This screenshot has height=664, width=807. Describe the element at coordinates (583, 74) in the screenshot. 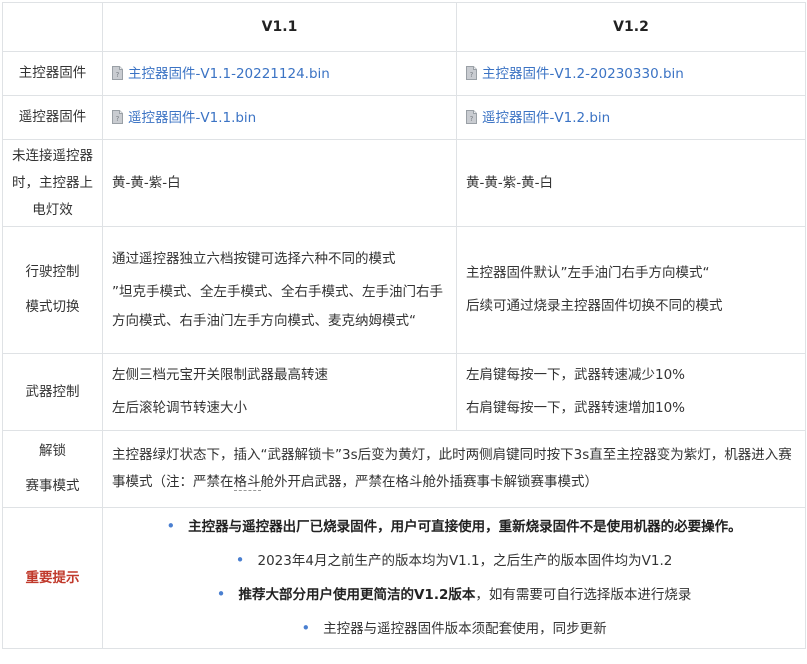

I see `main-firmware-v1-2-link: 主控器固件-V1.2-20230330.bin` at that location.